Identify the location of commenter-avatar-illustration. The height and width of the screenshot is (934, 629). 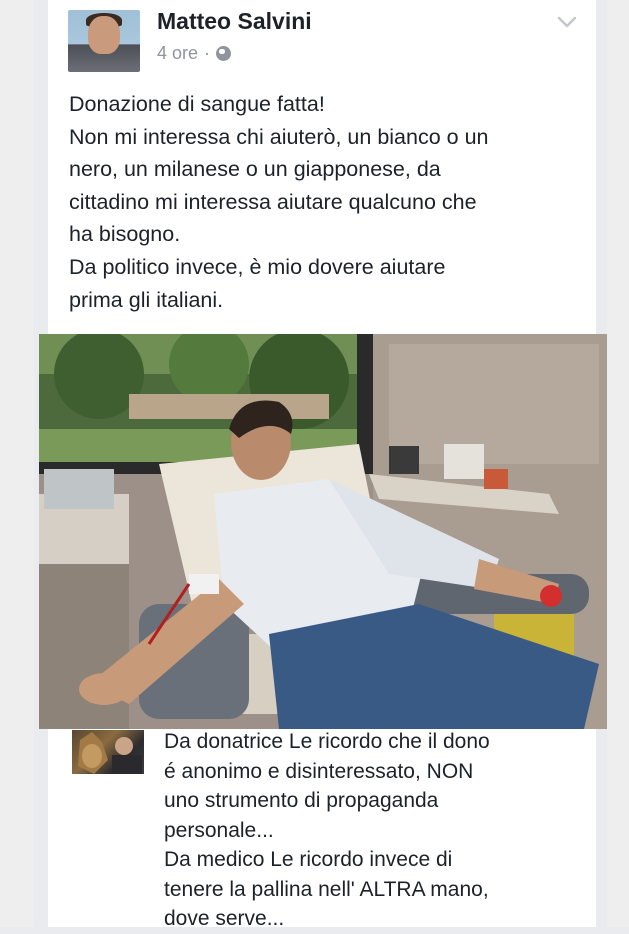
(110, 753).